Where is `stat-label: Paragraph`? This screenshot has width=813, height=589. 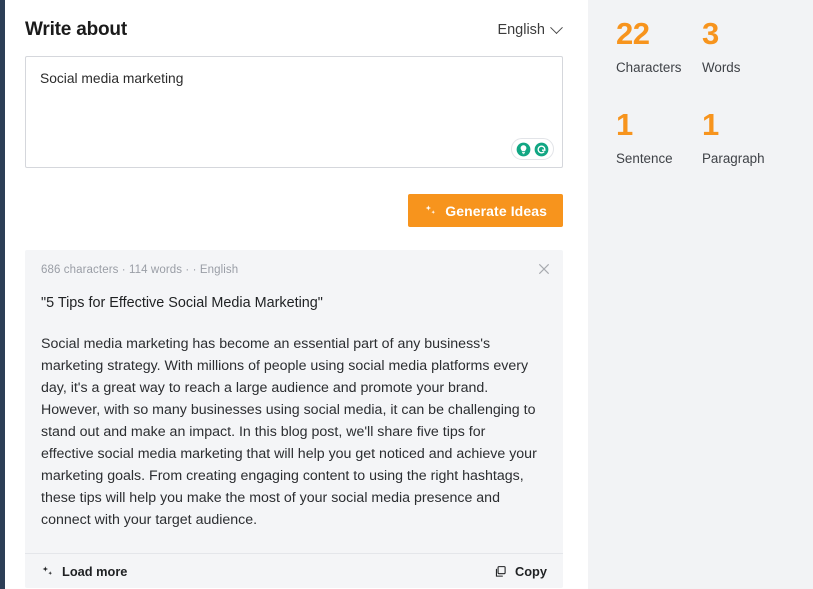 stat-label: Paragraph is located at coordinates (733, 158).